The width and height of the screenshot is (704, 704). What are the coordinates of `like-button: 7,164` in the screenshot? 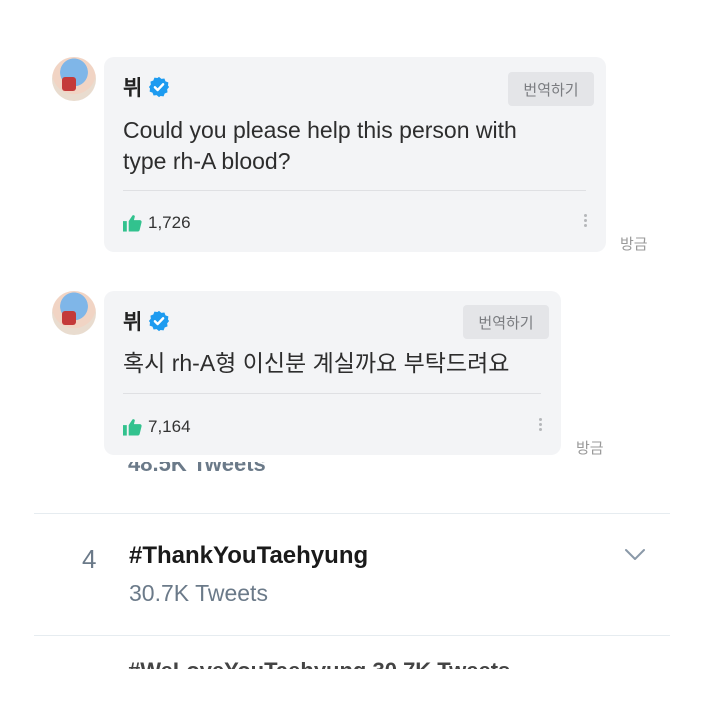 It's located at (157, 427).